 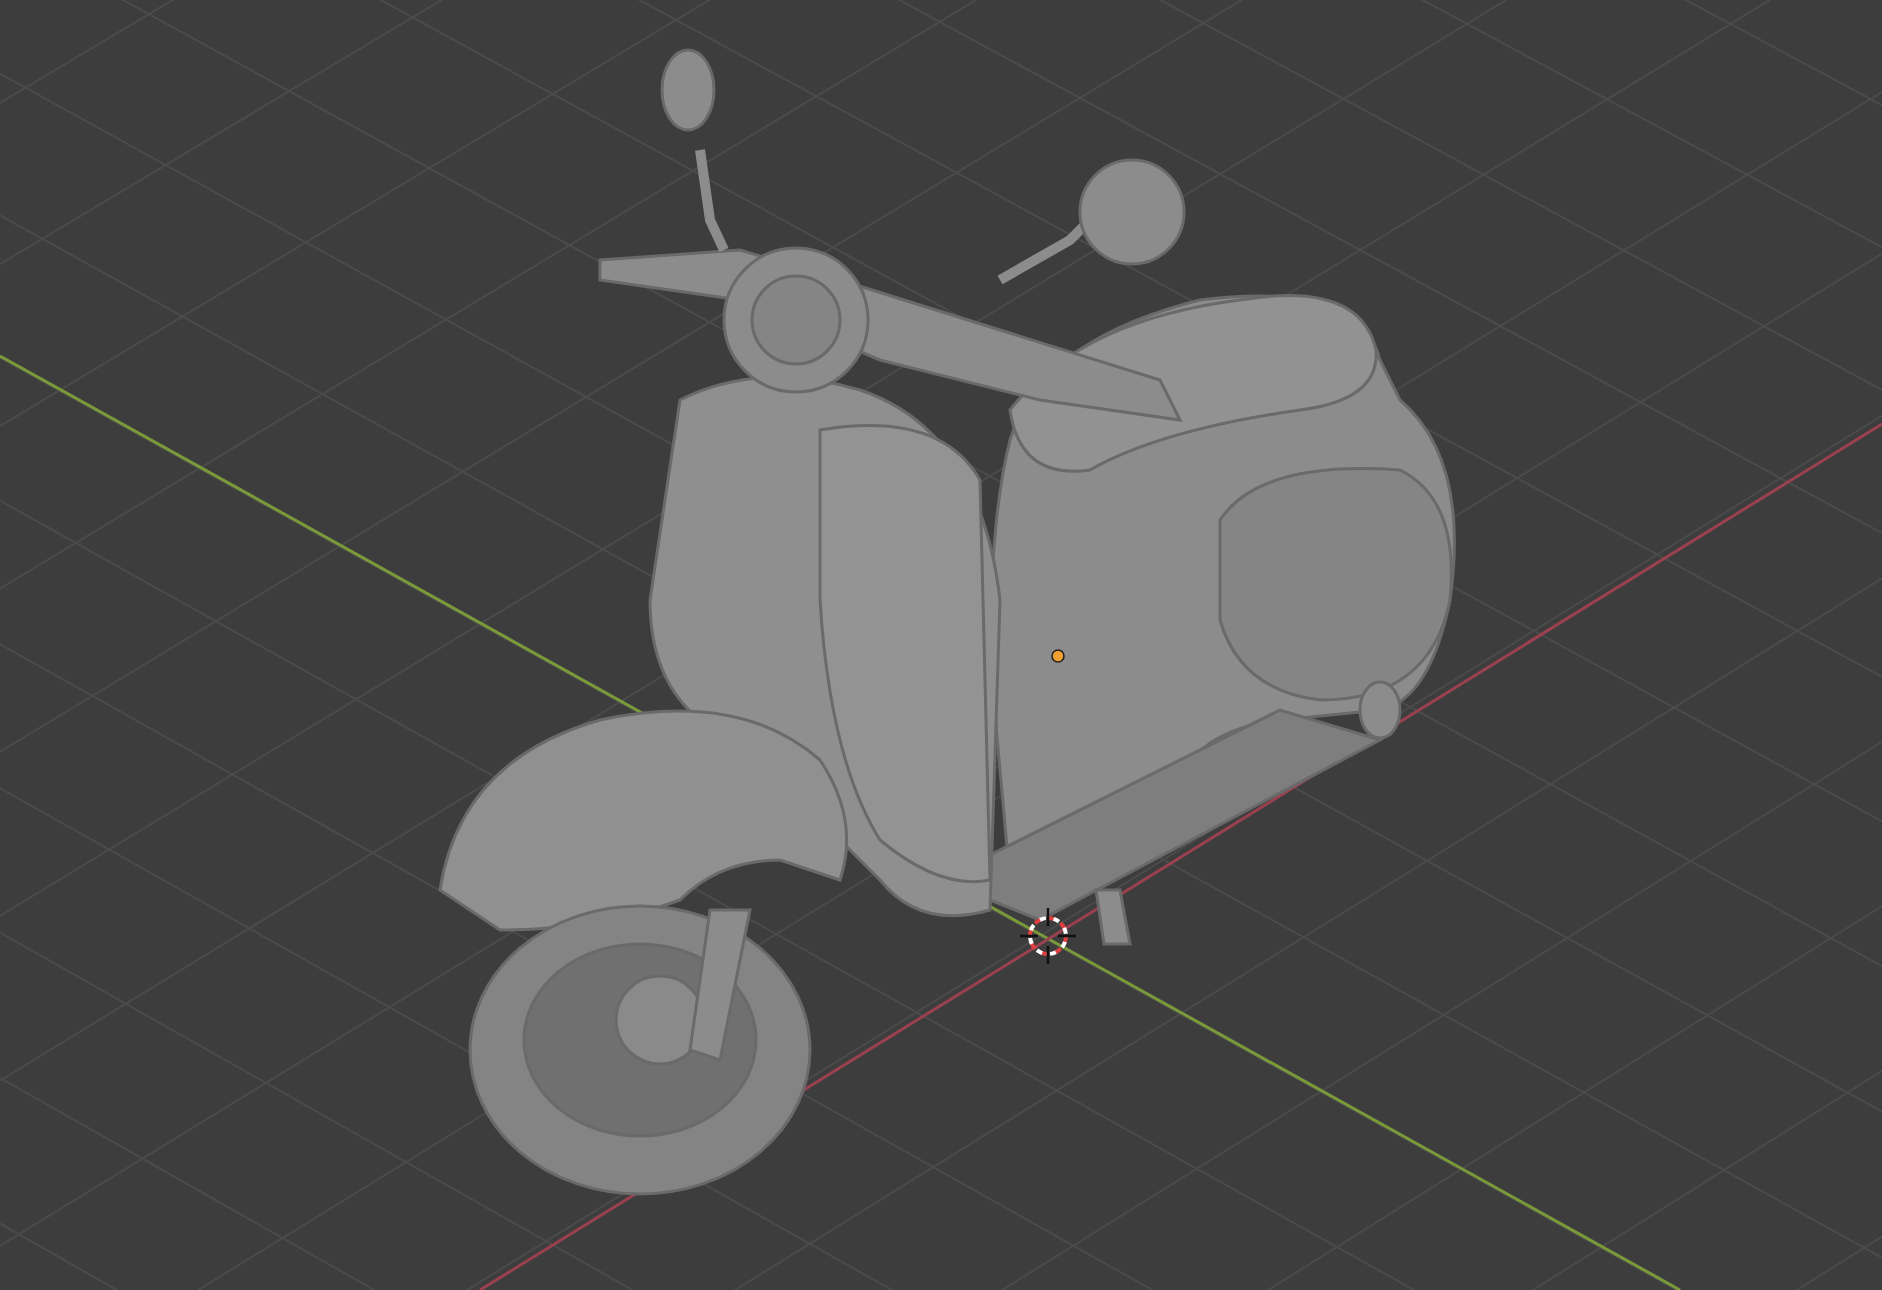 I want to click on 3d-cursor-icon, so click(x=1048, y=936).